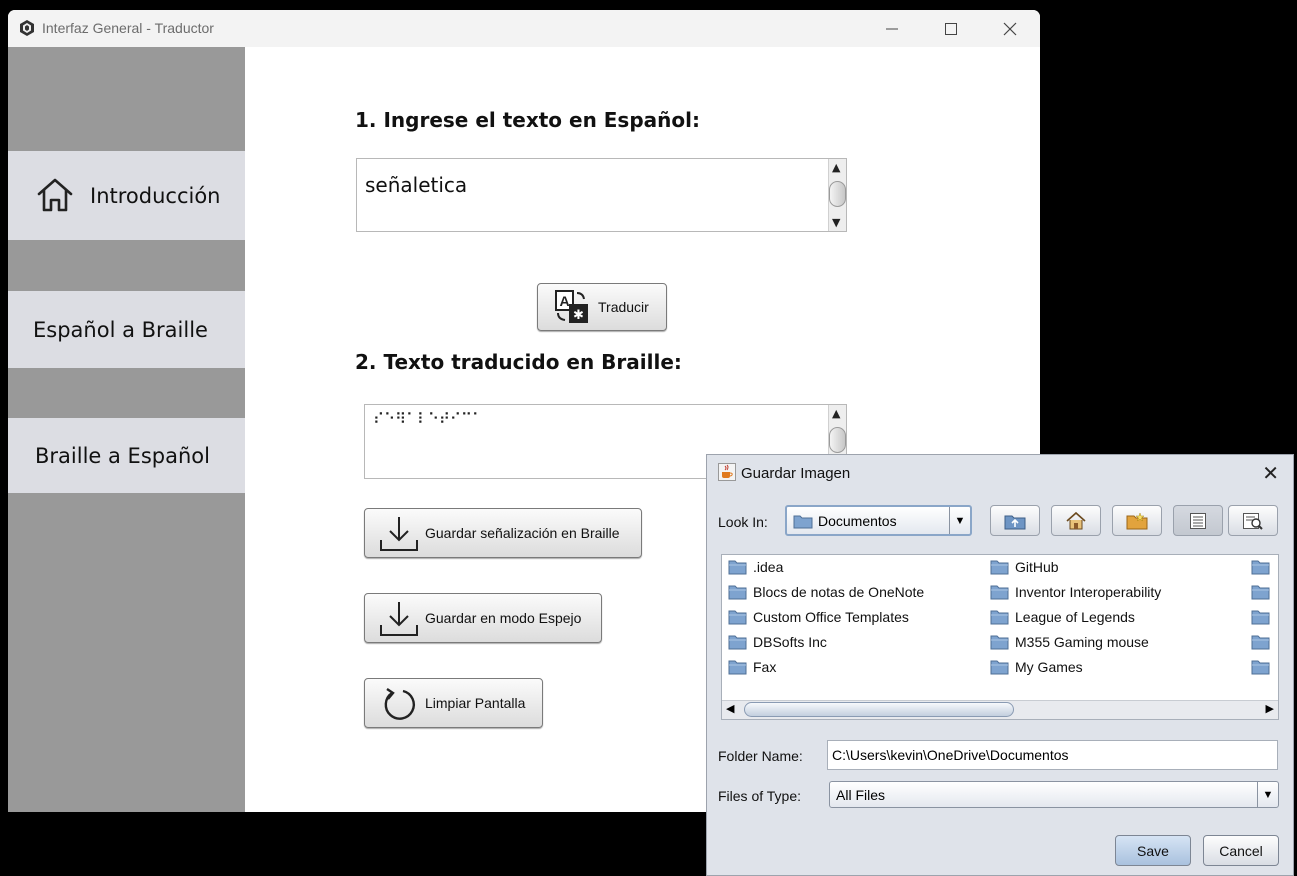 This screenshot has height=876, width=1297. What do you see at coordinates (564, 301) in the screenshot?
I see `svg-text: A` at bounding box center [564, 301].